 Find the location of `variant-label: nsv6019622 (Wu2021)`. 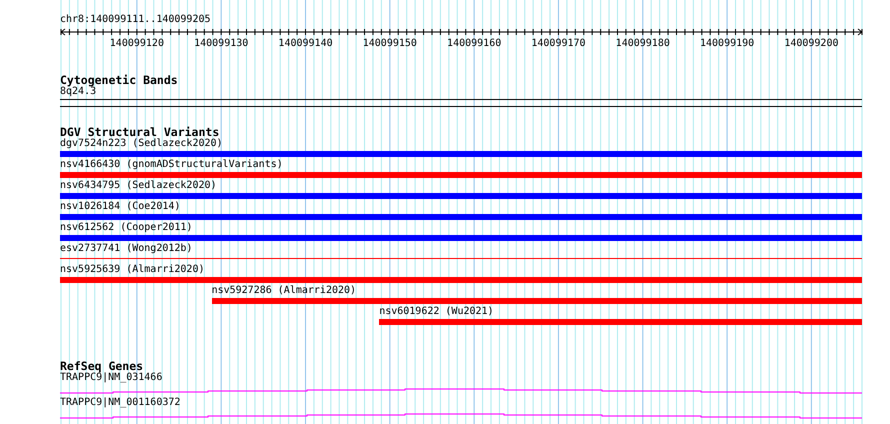

variant-label: nsv6019622 (Wu2021) is located at coordinates (437, 312).